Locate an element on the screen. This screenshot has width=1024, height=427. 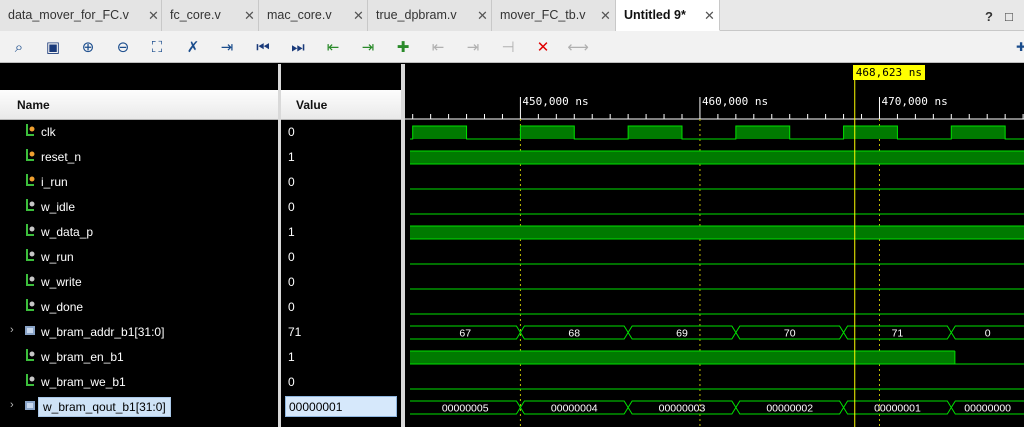
signal-row: w_data_p is located at coordinates (139, 231).